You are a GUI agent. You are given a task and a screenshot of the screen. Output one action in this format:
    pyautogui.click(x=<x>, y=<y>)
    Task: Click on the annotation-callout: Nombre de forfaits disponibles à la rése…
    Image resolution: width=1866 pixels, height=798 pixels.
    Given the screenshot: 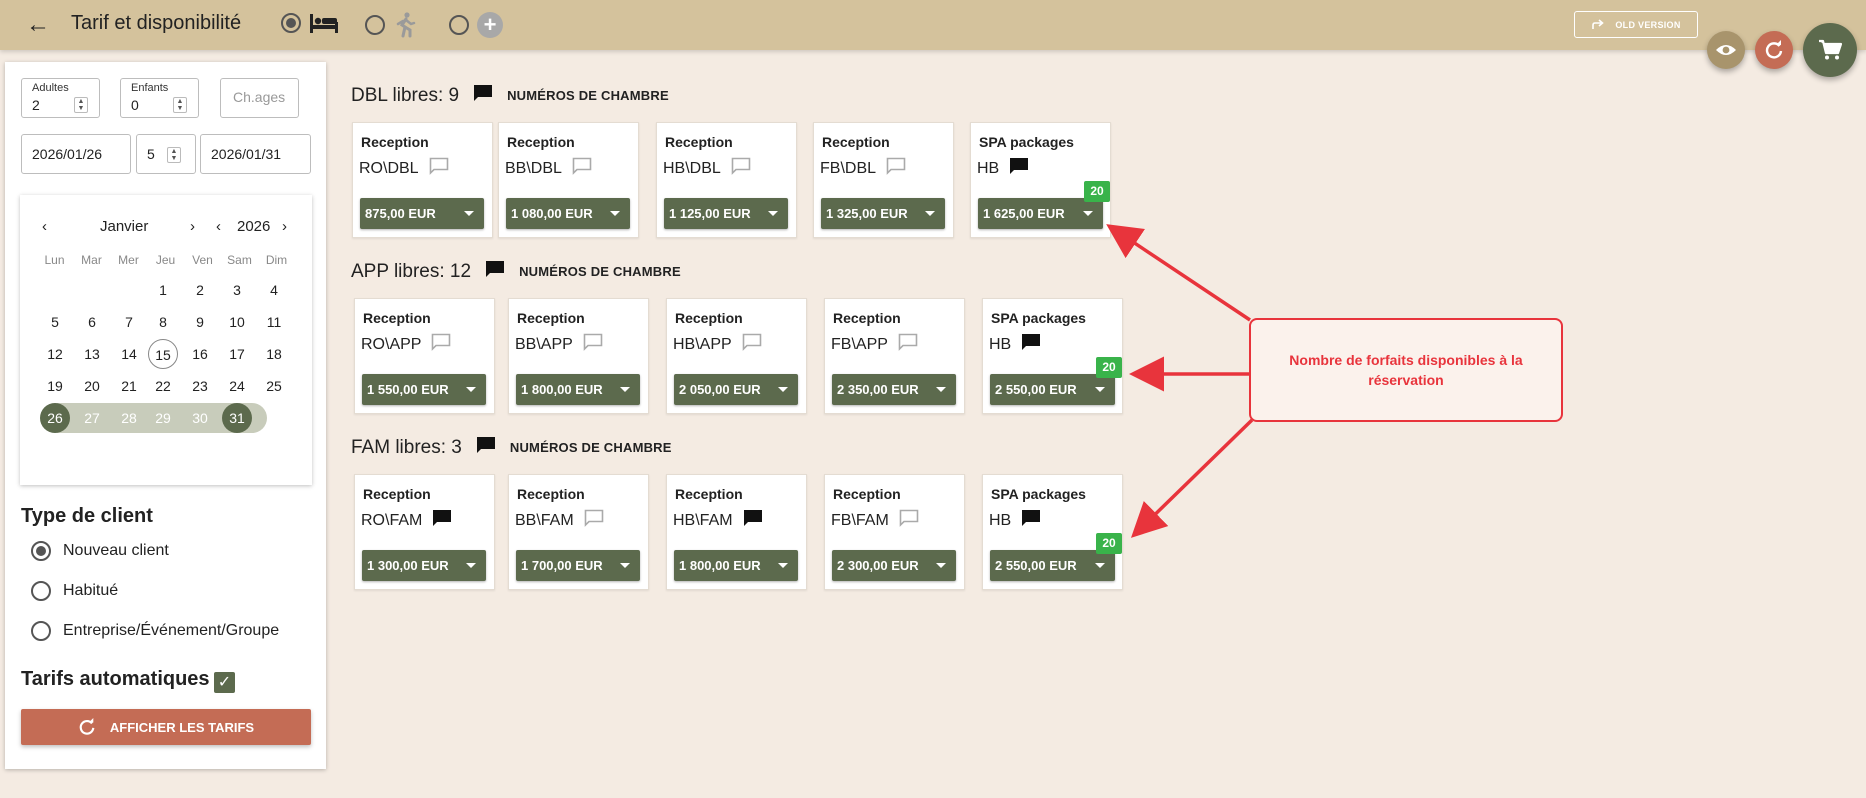 What is the action you would take?
    pyautogui.click(x=1406, y=370)
    